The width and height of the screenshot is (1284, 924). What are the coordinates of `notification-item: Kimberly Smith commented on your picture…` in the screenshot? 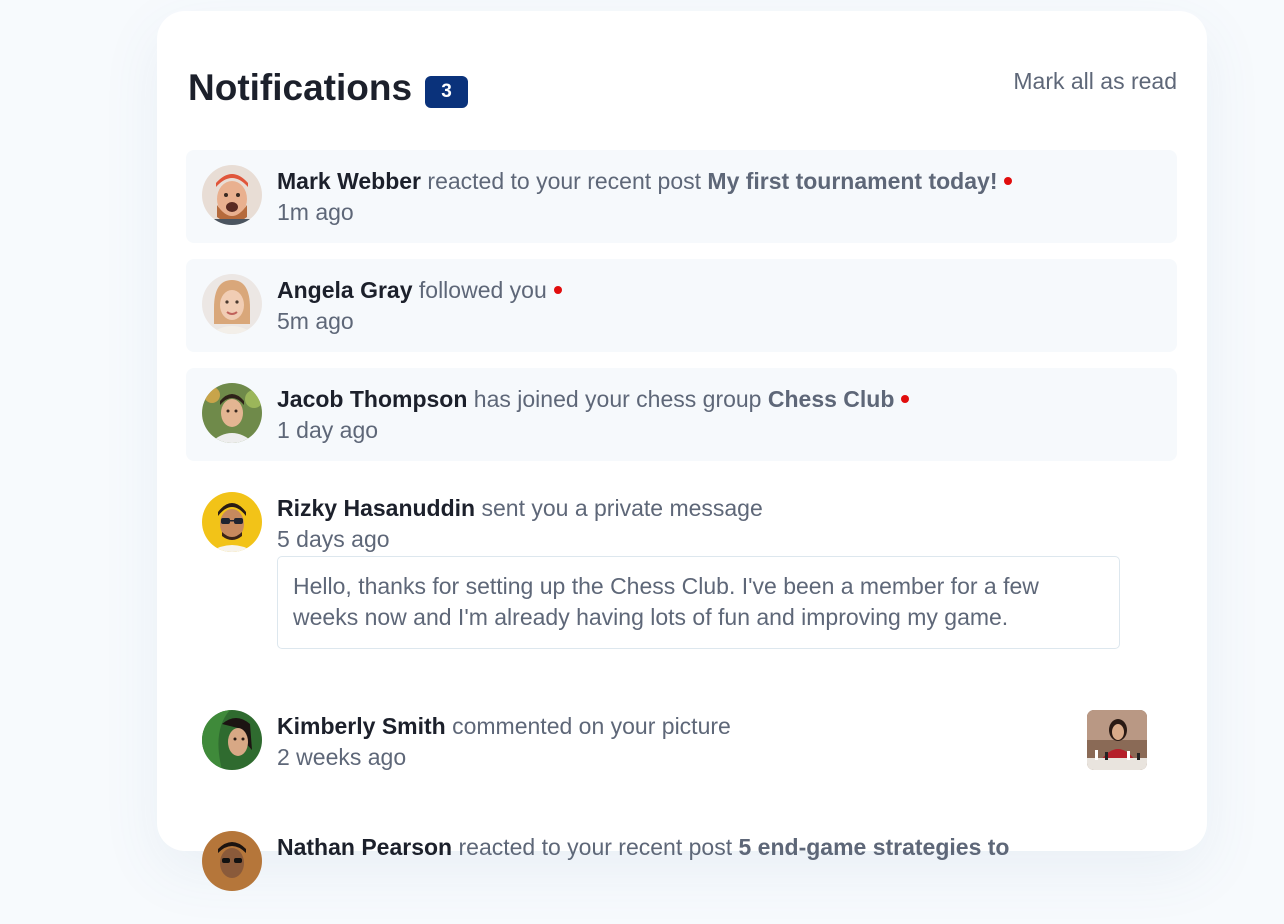 It's located at (681, 747).